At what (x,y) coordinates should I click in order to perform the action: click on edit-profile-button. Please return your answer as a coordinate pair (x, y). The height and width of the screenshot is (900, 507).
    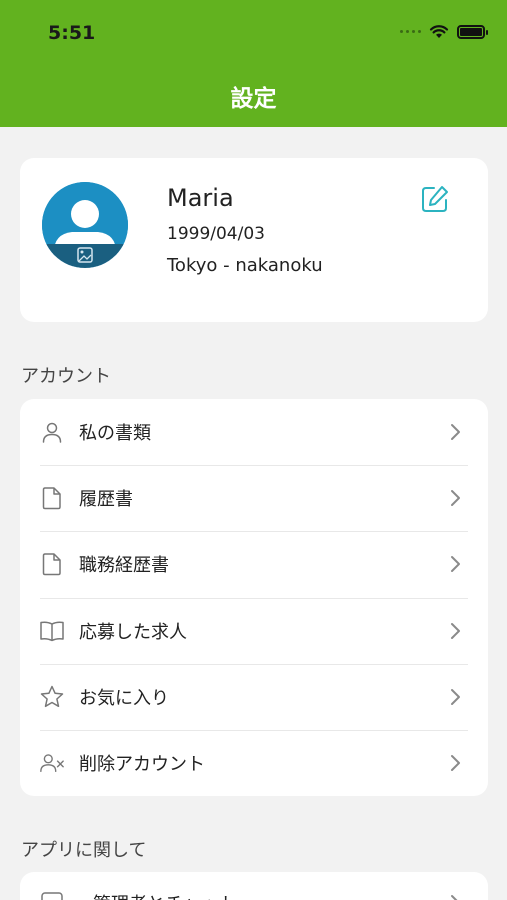
    Looking at the image, I should click on (435, 199).